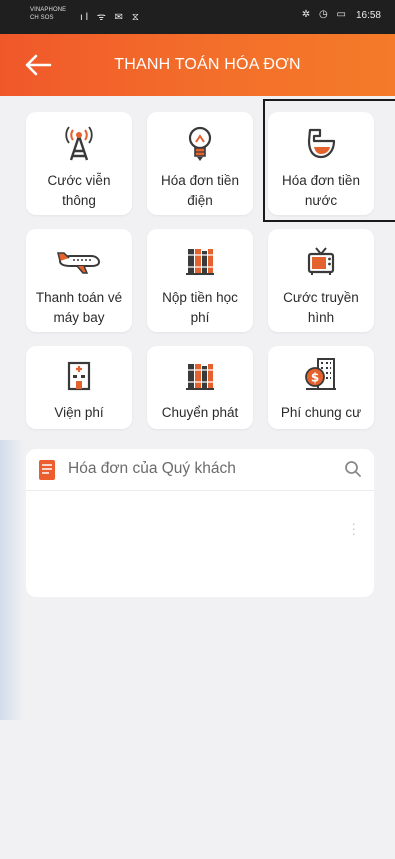 The height and width of the screenshot is (859, 395). What do you see at coordinates (200, 163) in the screenshot?
I see `service-tile-electricity: Hóa đơn tiền điện` at bounding box center [200, 163].